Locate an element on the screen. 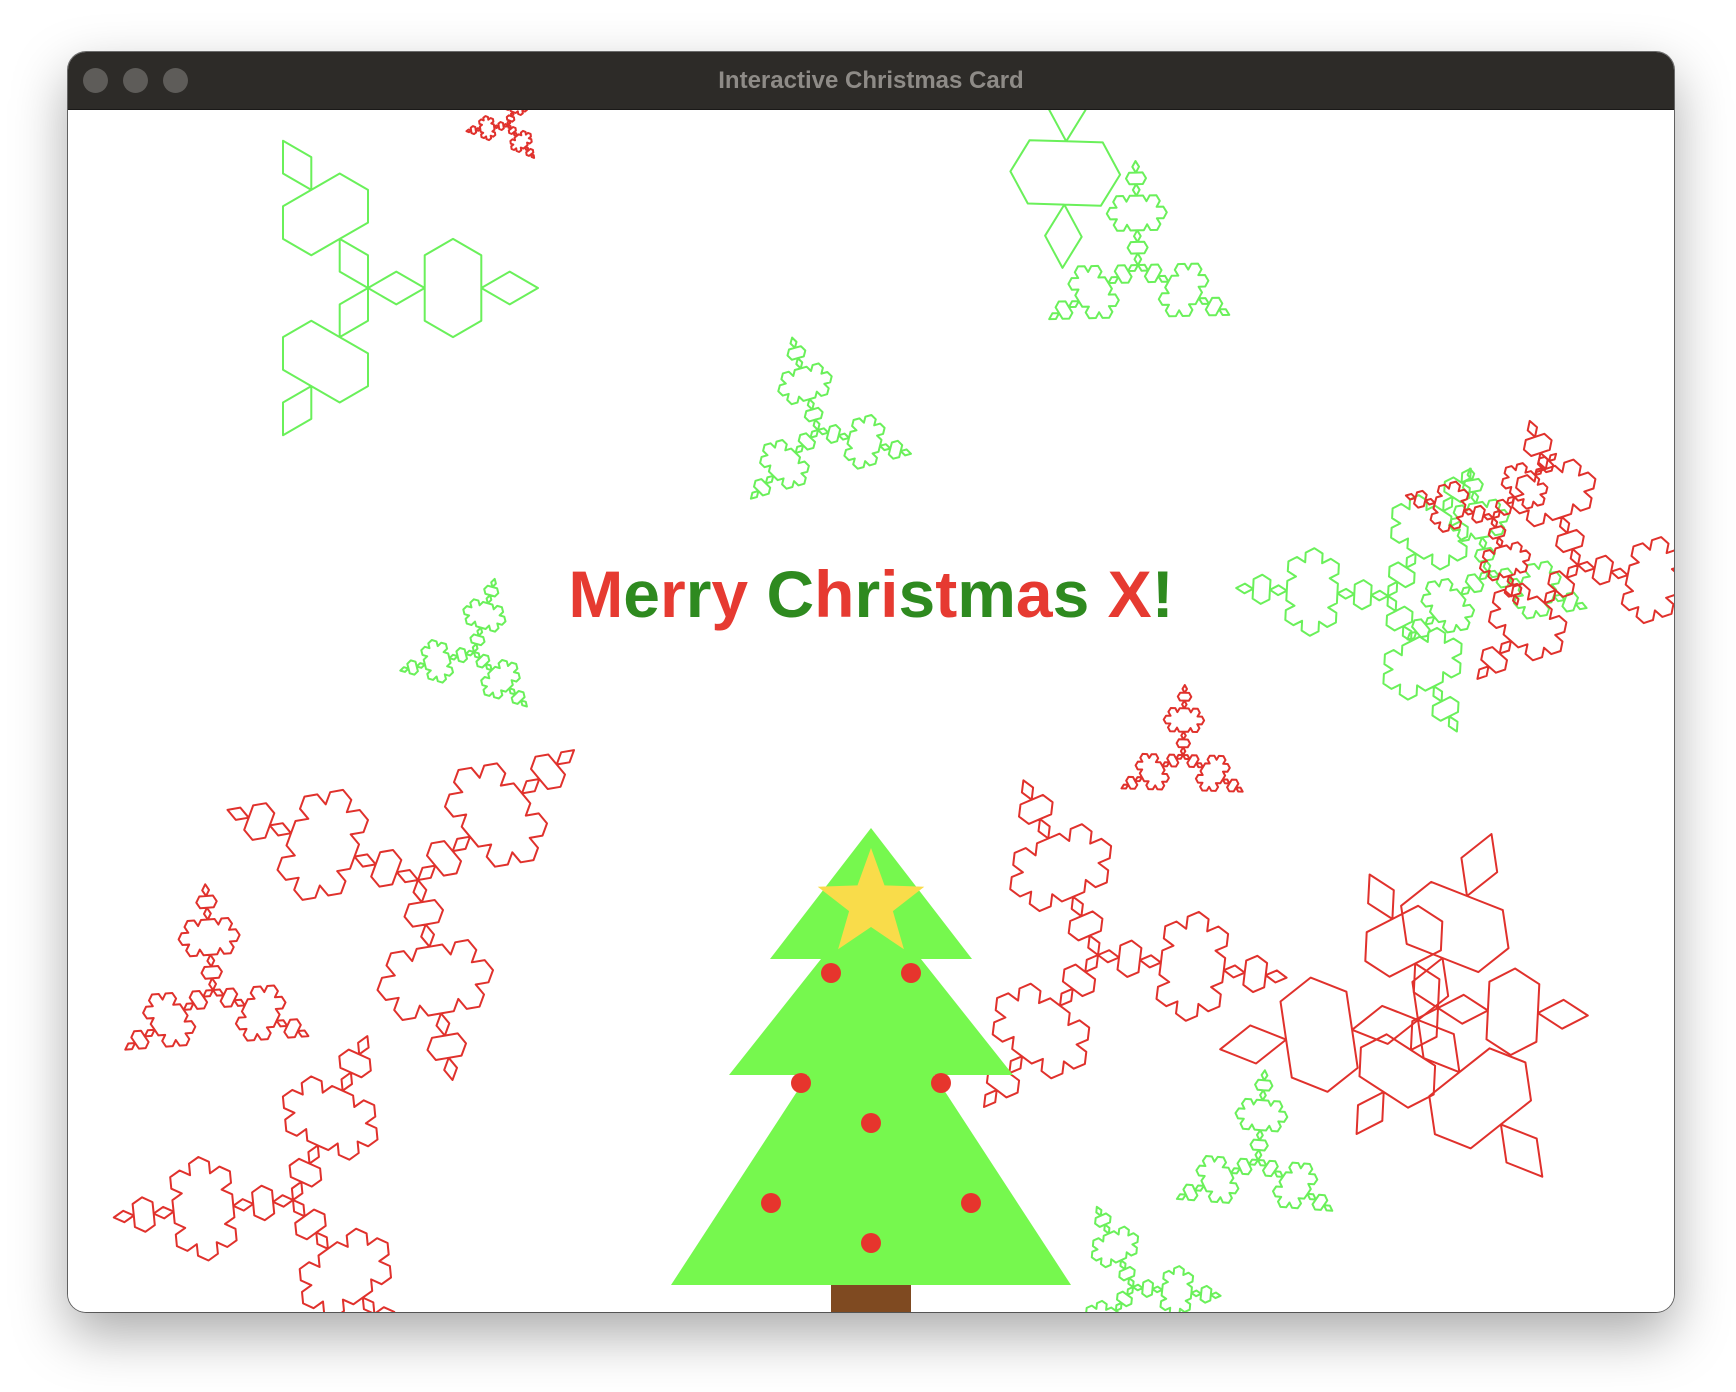 Image resolution: width=1736 pixels, height=1392 pixels. window-title: Interactive Christmas Card is located at coordinates (871, 80).